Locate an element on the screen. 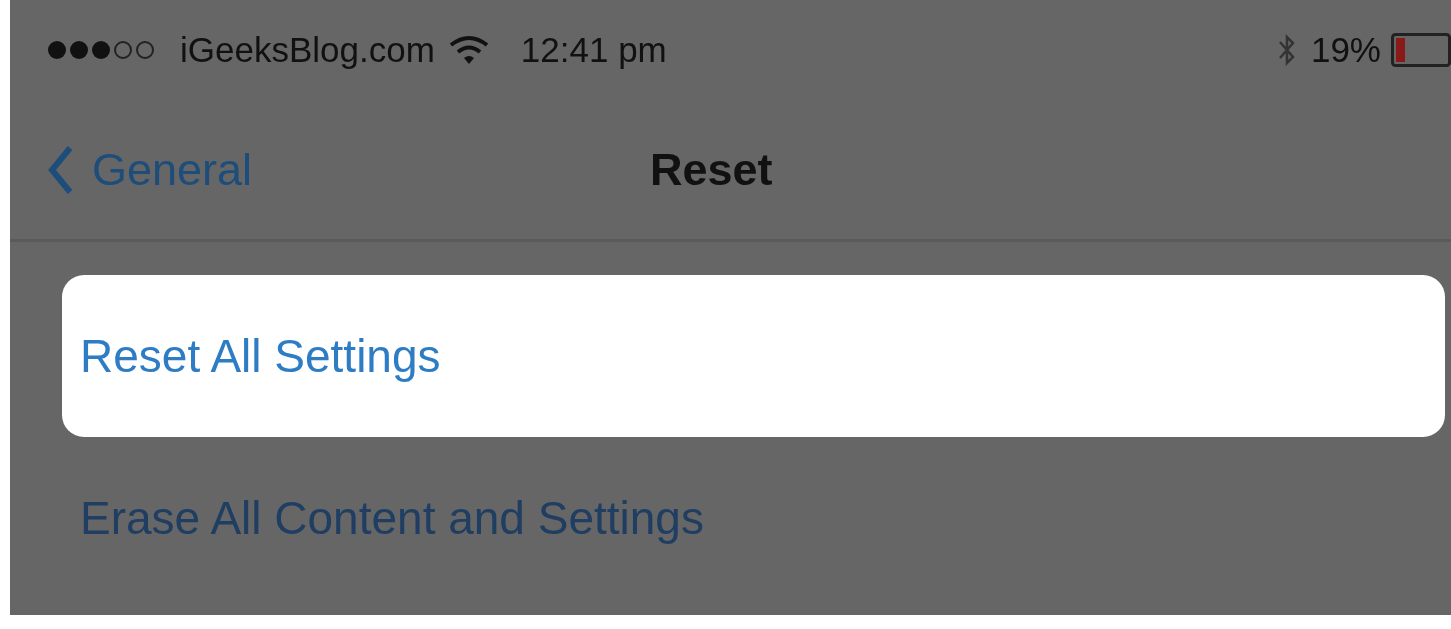 This screenshot has height=629, width=1451. battery-icon is located at coordinates (1421, 50).